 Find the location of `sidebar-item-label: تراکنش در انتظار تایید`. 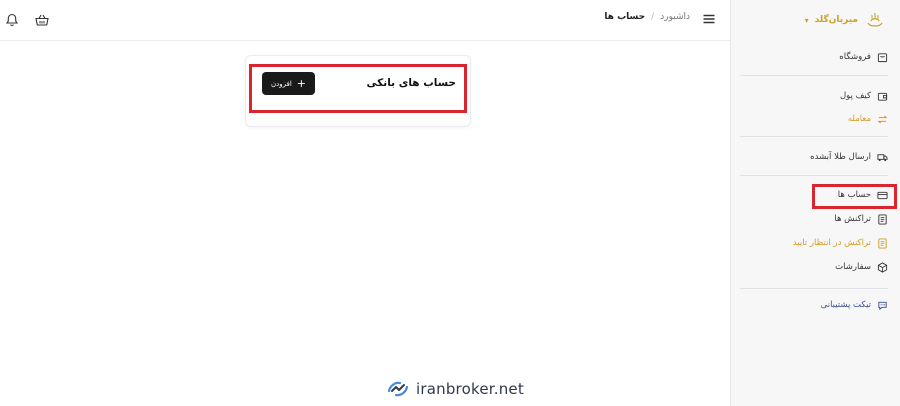

sidebar-item-label: تراکنش در انتظار تایید is located at coordinates (831, 243).